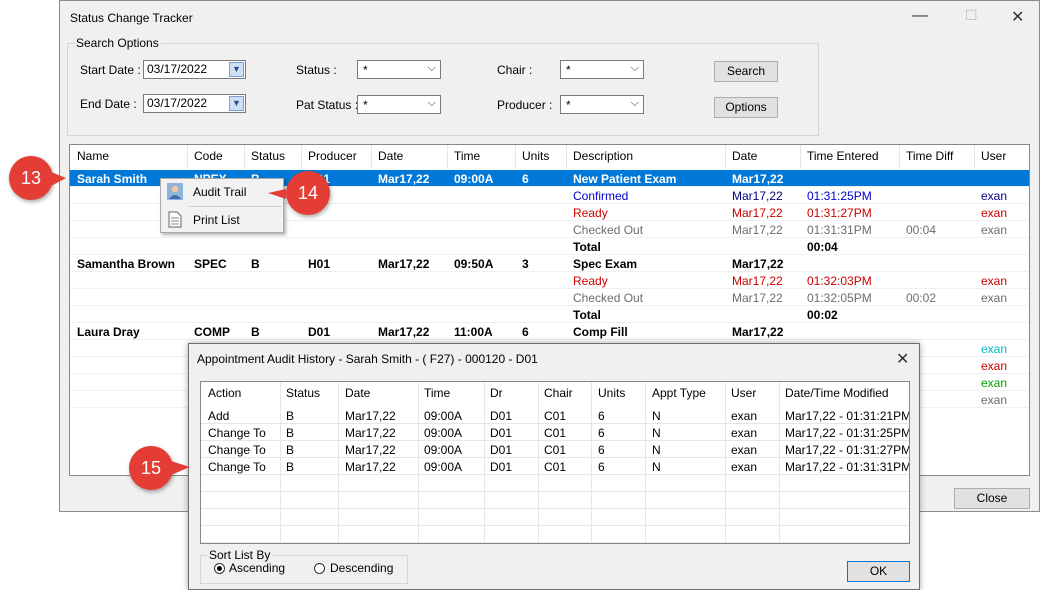 Image resolution: width=1041 pixels, height=590 pixels. What do you see at coordinates (168, 323) in the screenshot?
I see `callout-pointers` at bounding box center [168, 323].